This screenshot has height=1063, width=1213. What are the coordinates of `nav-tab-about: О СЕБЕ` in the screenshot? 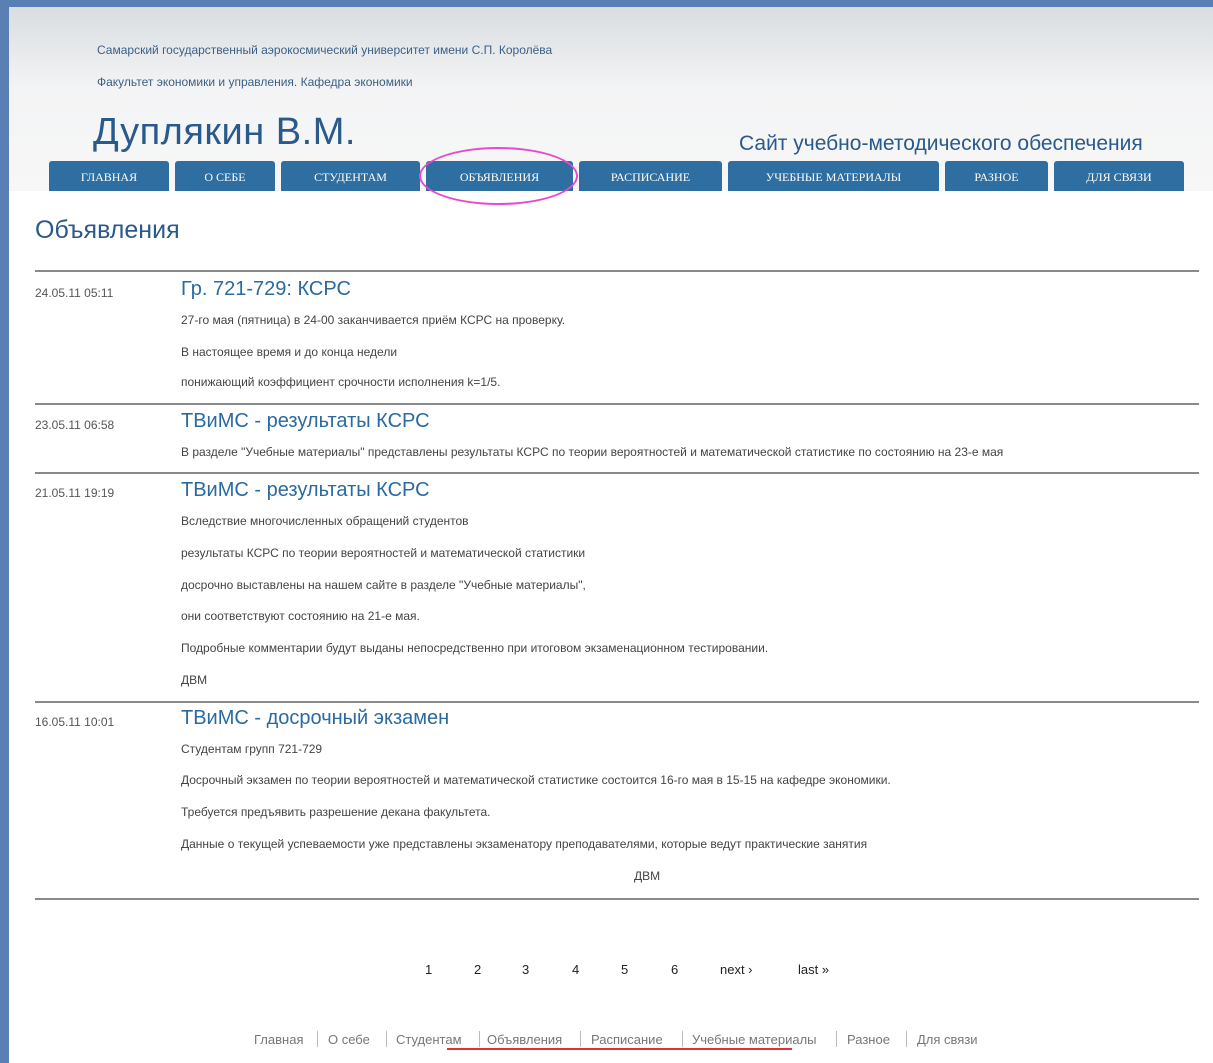 It's located at (225, 176).